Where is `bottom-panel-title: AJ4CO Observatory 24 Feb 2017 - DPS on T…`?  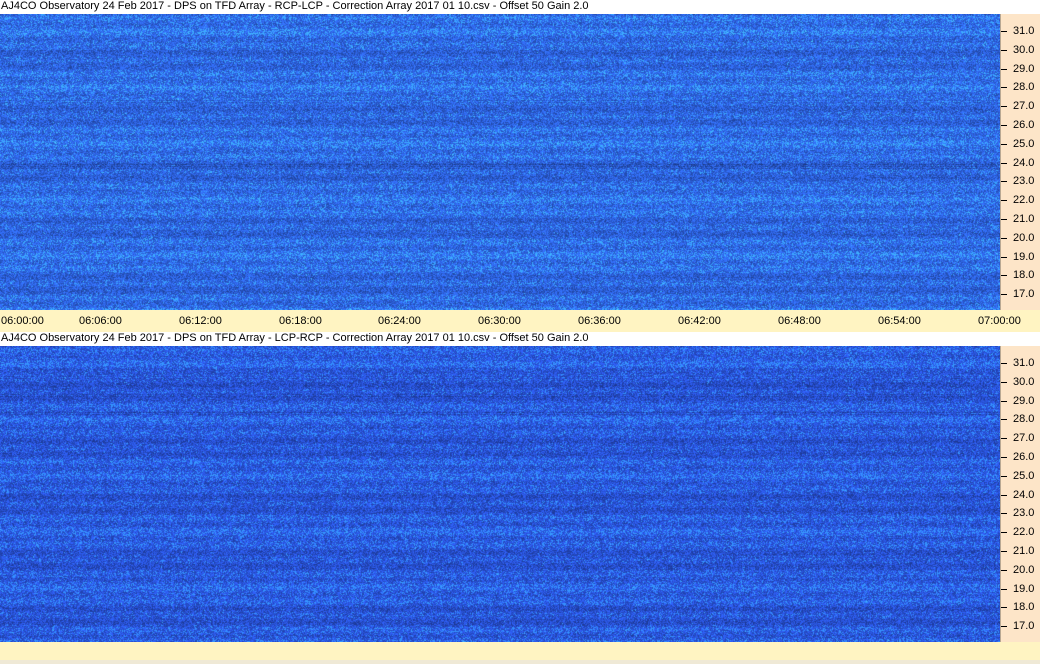 bottom-panel-title: AJ4CO Observatory 24 Feb 2017 - DPS on T… is located at coordinates (520, 339).